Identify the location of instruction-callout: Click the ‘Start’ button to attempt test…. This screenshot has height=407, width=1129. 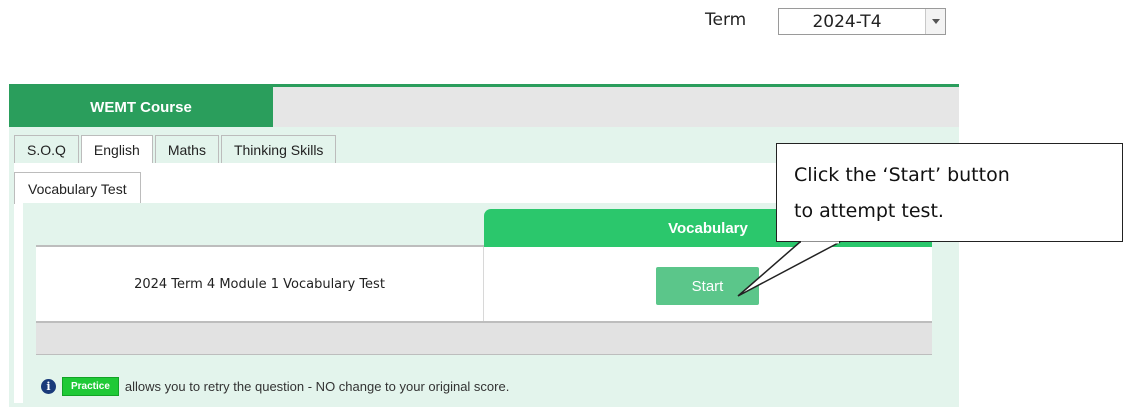
(949, 192).